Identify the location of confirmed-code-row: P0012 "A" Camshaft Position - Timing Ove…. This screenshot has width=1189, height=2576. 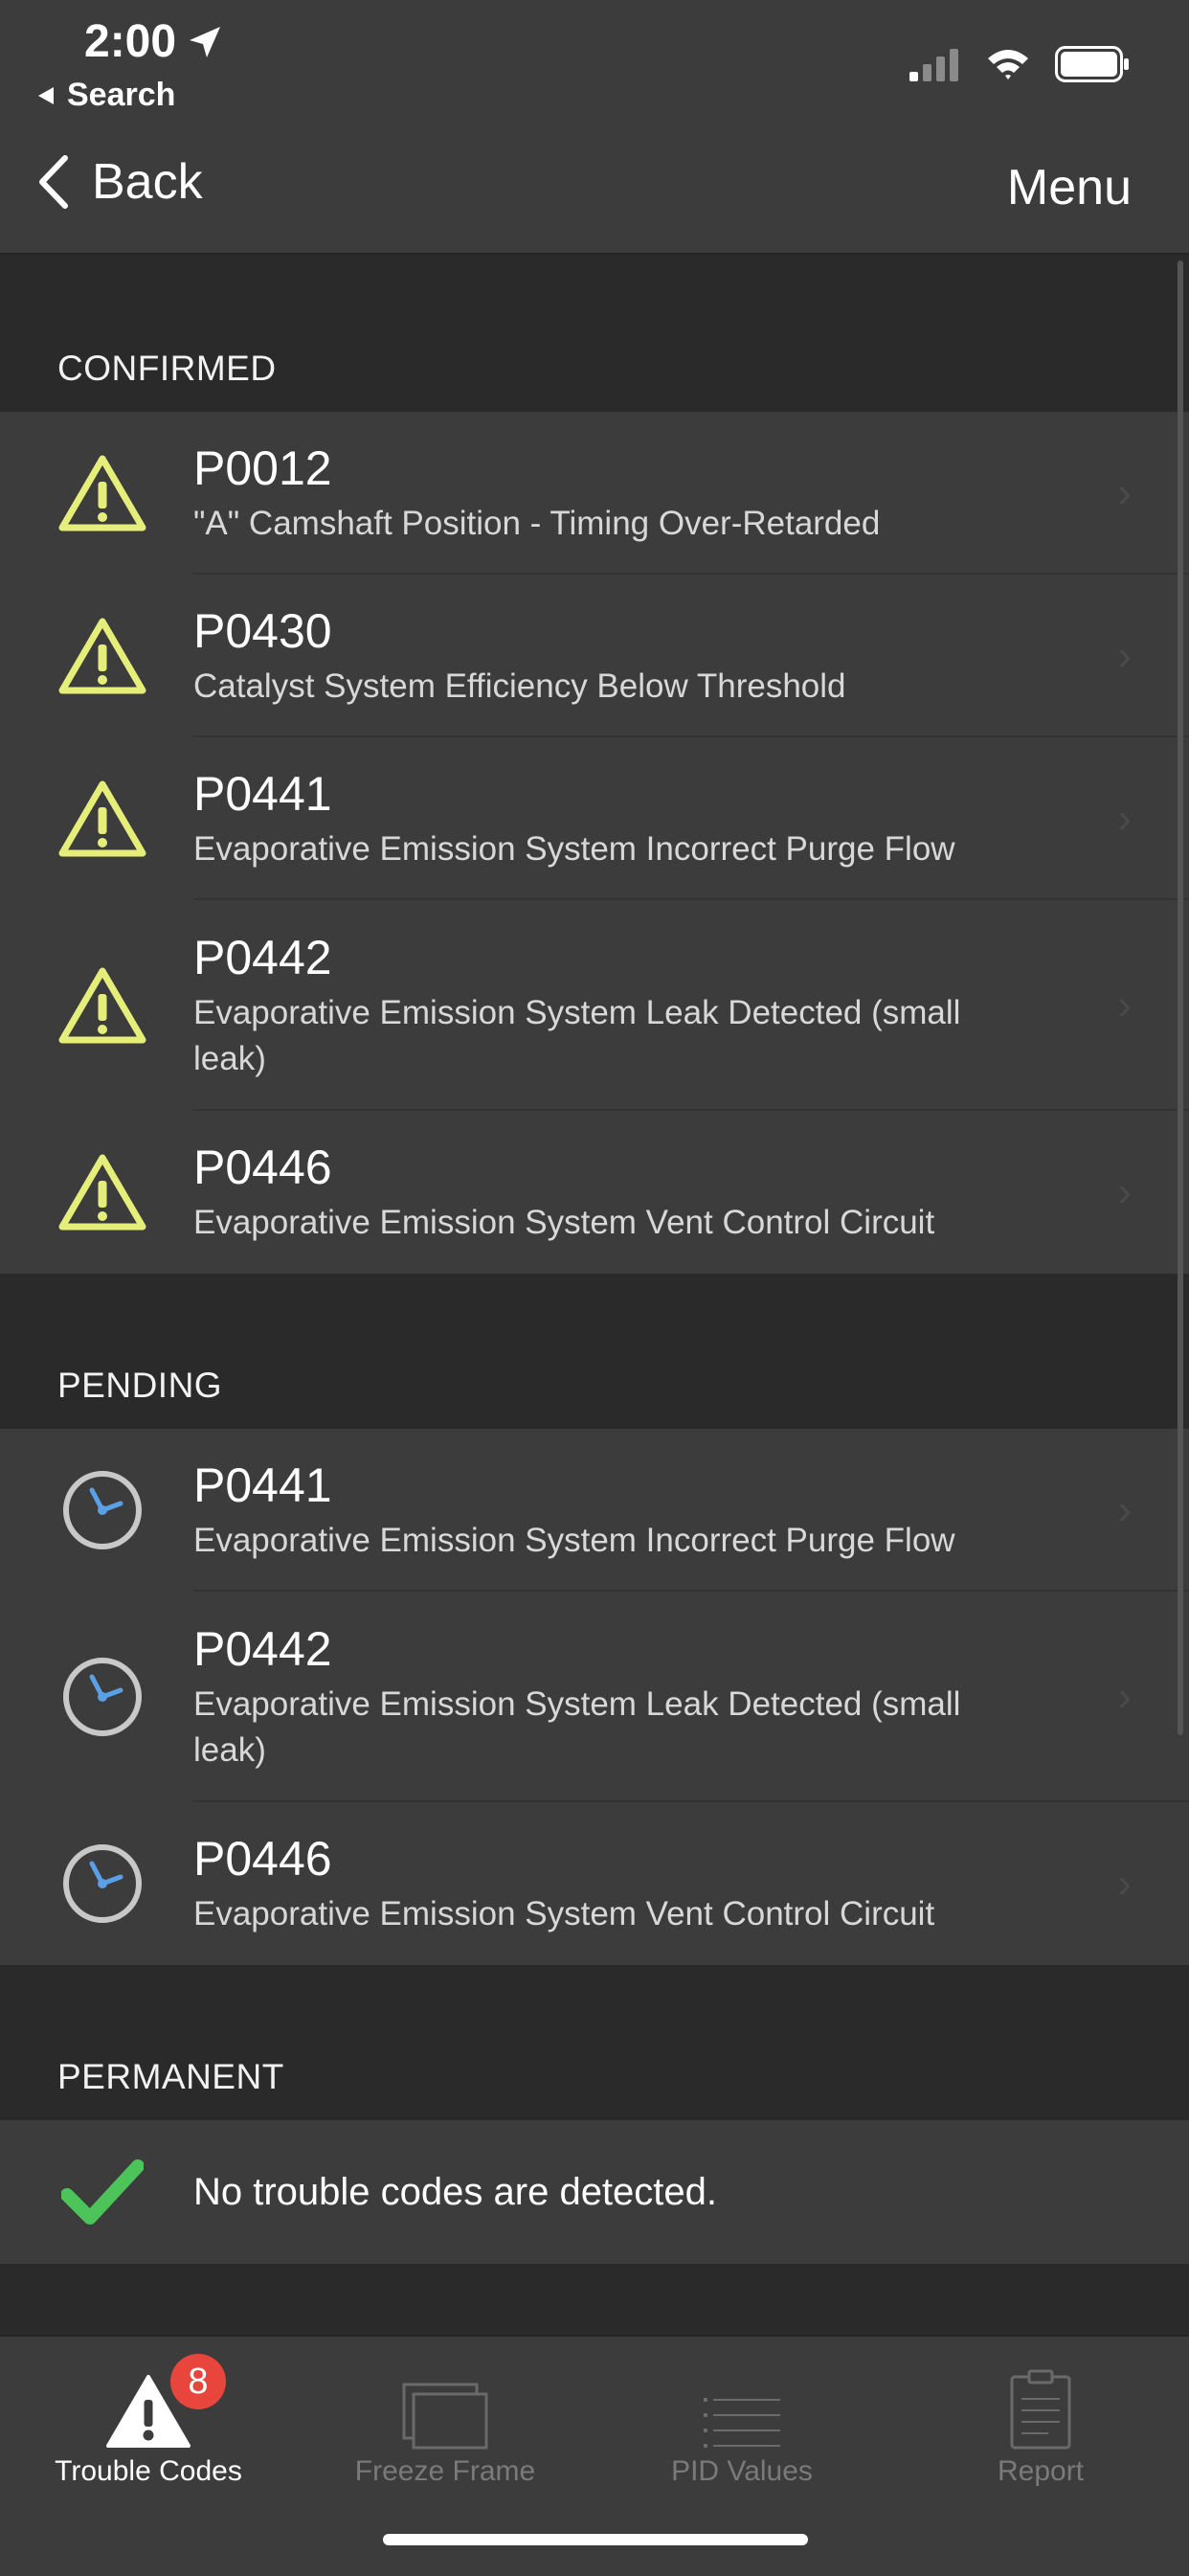
(594, 494).